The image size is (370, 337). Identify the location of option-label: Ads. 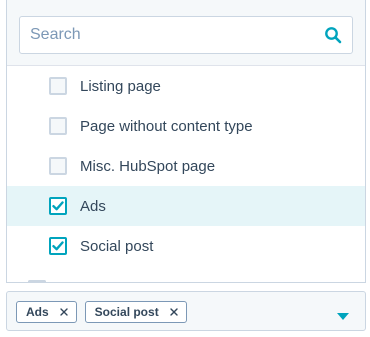
(93, 206).